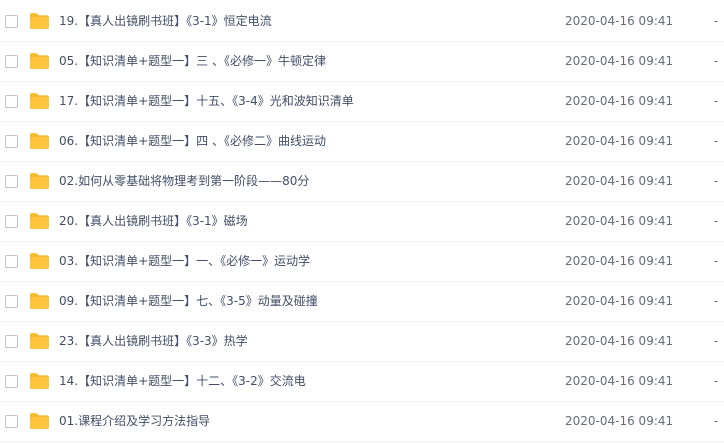 The width and height of the screenshot is (724, 444). Describe the element at coordinates (134, 421) in the screenshot. I see `file-name: 01.课程介绍及学习方法指导` at that location.